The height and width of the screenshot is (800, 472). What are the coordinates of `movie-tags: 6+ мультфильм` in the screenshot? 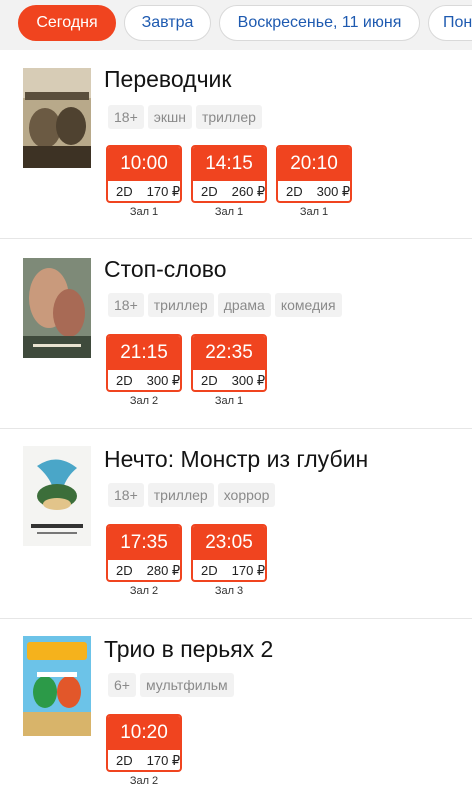 It's located at (173, 685).